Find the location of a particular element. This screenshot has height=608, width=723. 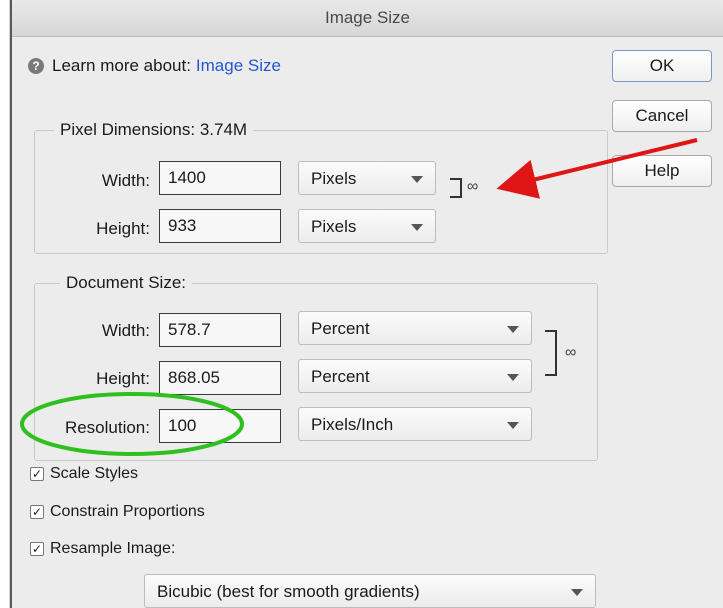

pixel-height-label: Height: is located at coordinates (123, 228).